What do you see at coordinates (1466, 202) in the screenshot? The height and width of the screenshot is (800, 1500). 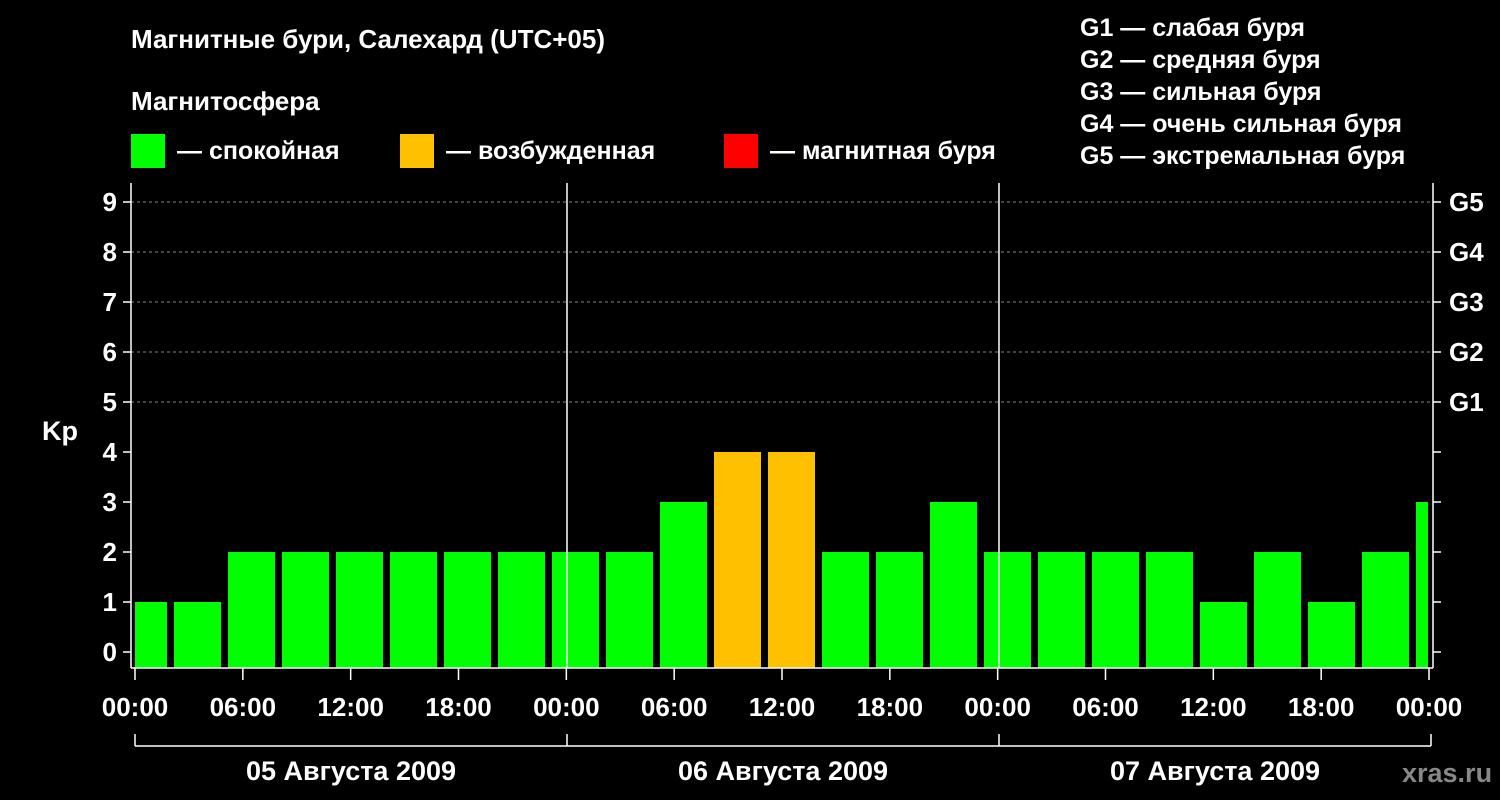 I see `g-scale-label: G5` at bounding box center [1466, 202].